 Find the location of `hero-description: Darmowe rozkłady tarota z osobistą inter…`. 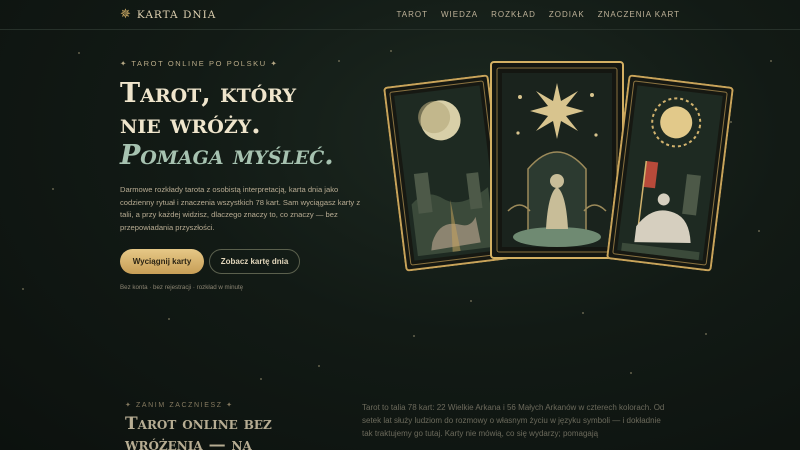

hero-description: Darmowe rozkłady tarota z osobistą inter… is located at coordinates (240, 208).